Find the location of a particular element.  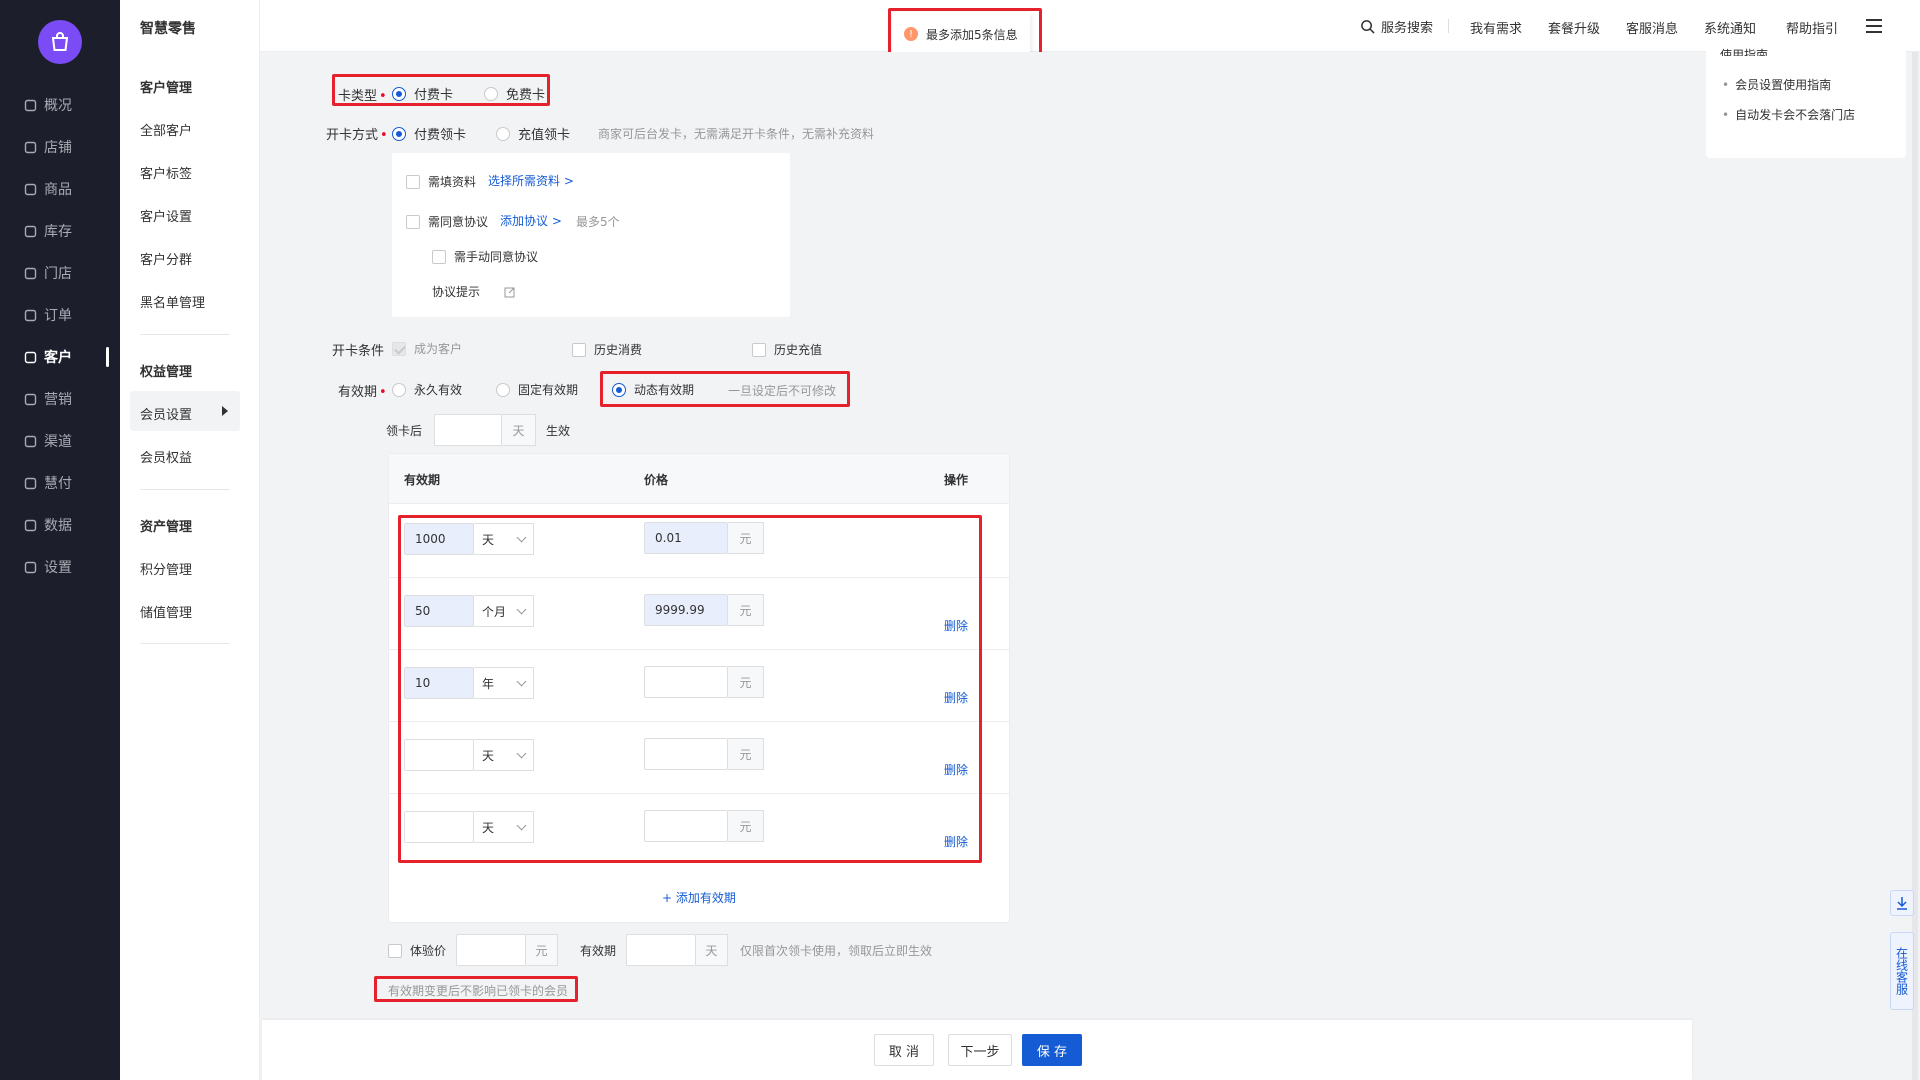

nav-item-shop: 店铺 is located at coordinates (60, 147).